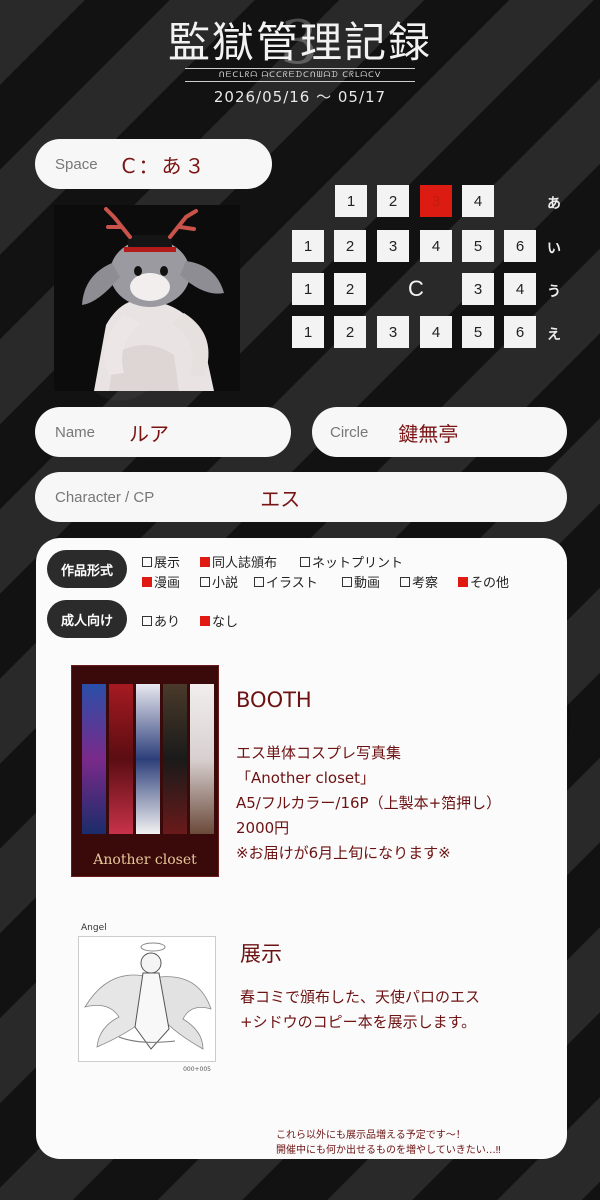 The image size is (600, 1200). Describe the element at coordinates (274, 700) in the screenshot. I see `booth-title: BOOTH` at that location.